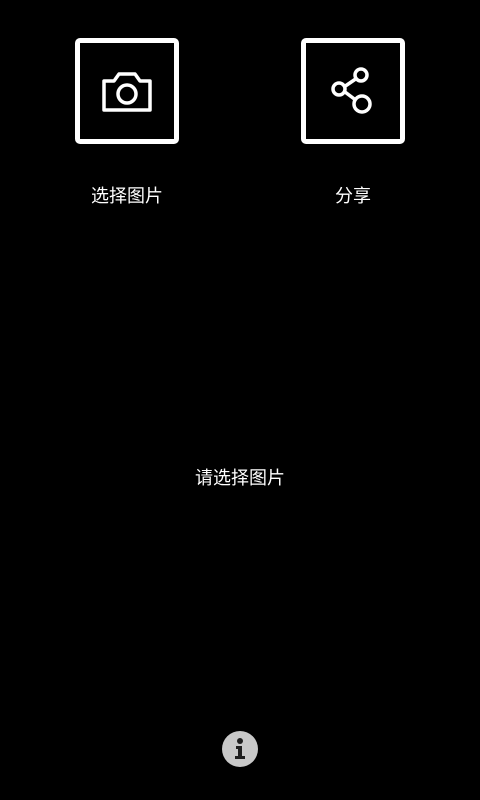 This screenshot has height=800, width=480. Describe the element at coordinates (127, 196) in the screenshot. I see `select-image-label: 选择图片` at that location.